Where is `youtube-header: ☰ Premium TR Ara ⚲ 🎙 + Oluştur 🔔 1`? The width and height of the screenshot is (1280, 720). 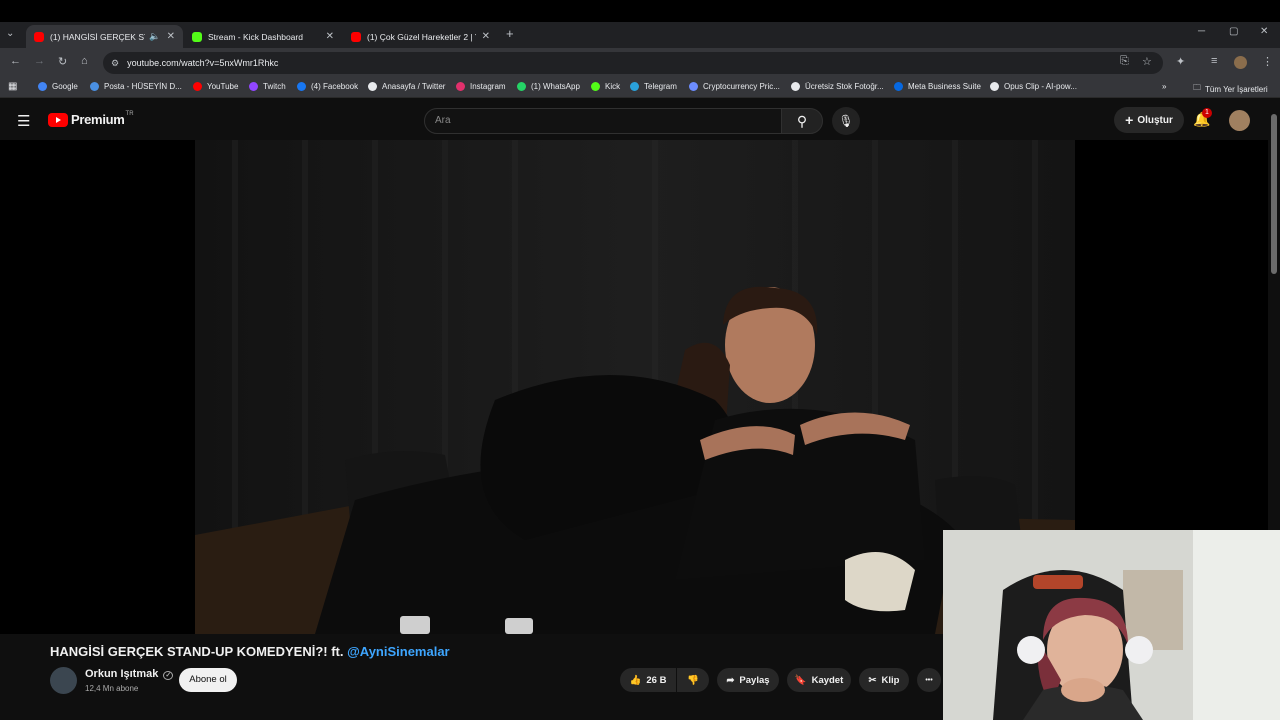 youtube-header: ☰ Premium TR Ara ⚲ 🎙 + Oluştur 🔔 1 is located at coordinates (634, 120).